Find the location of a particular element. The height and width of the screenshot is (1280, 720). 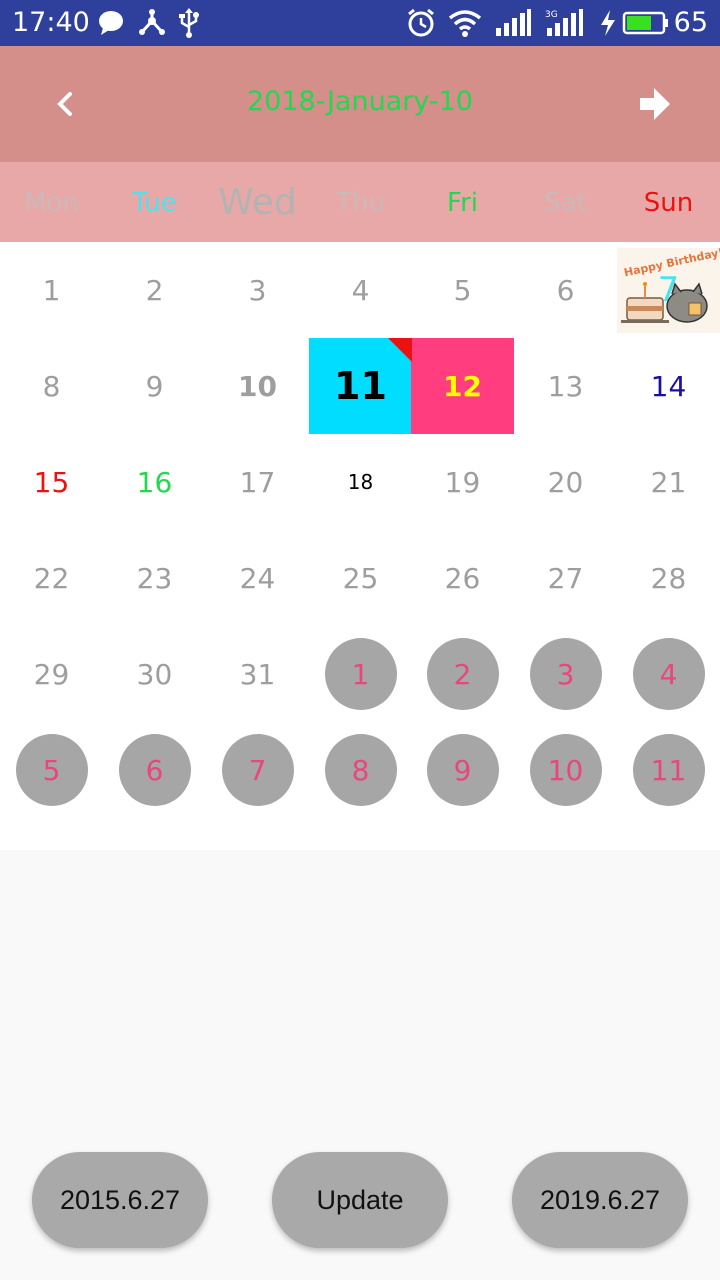

day-cell: 16 is located at coordinates (154, 482).